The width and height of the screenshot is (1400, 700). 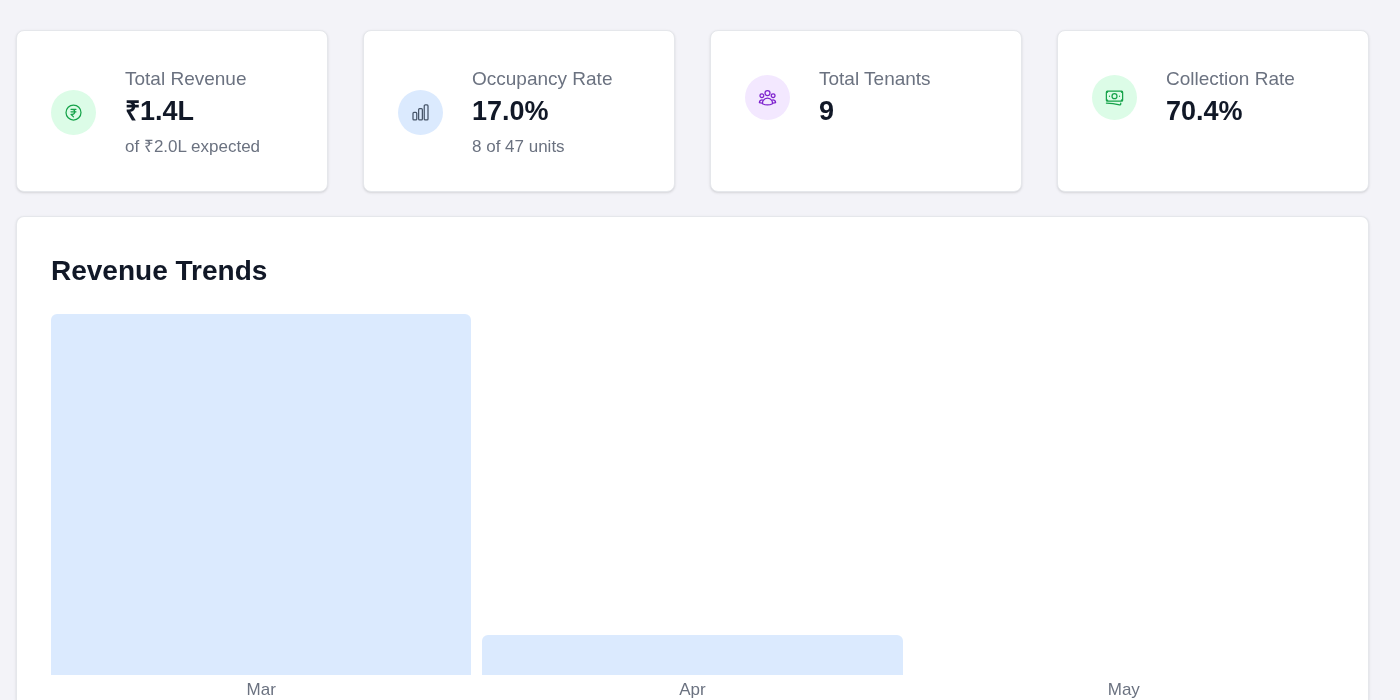 I want to click on stat-value: 9, so click(x=827, y=111).